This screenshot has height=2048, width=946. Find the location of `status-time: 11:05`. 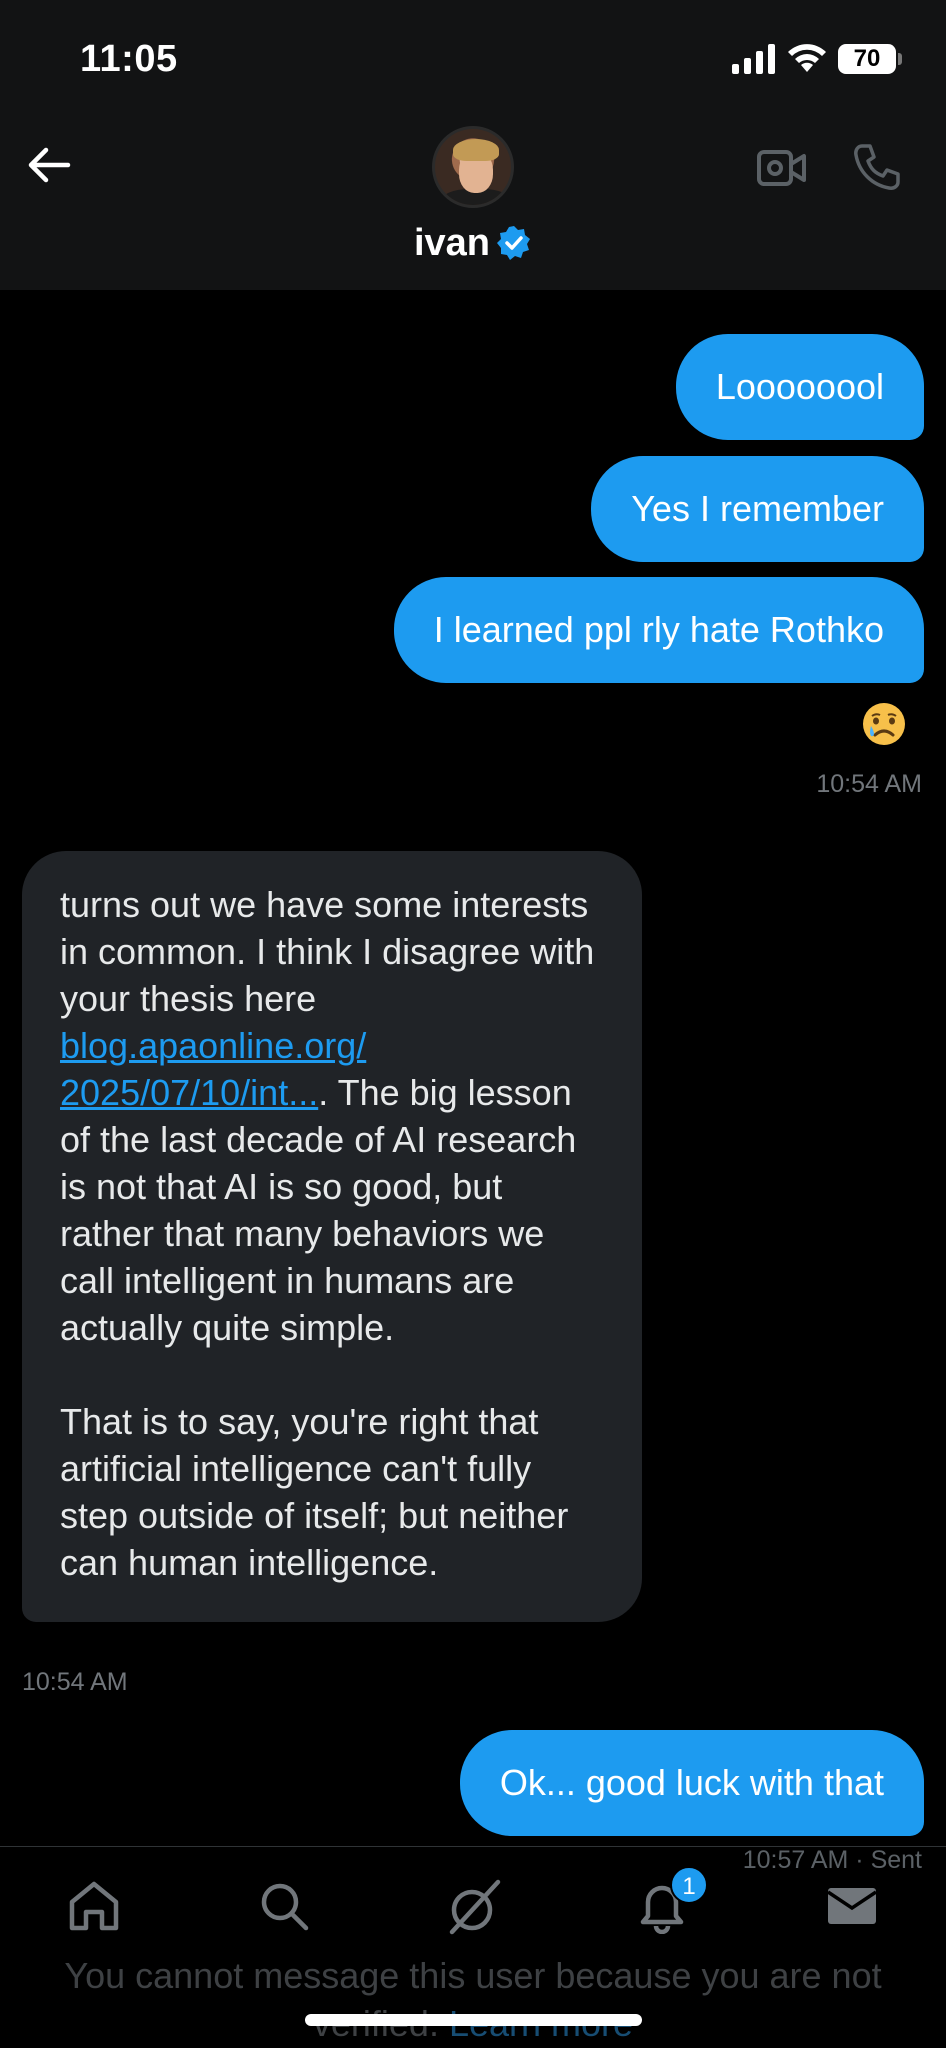

status-time: 11:05 is located at coordinates (129, 59).